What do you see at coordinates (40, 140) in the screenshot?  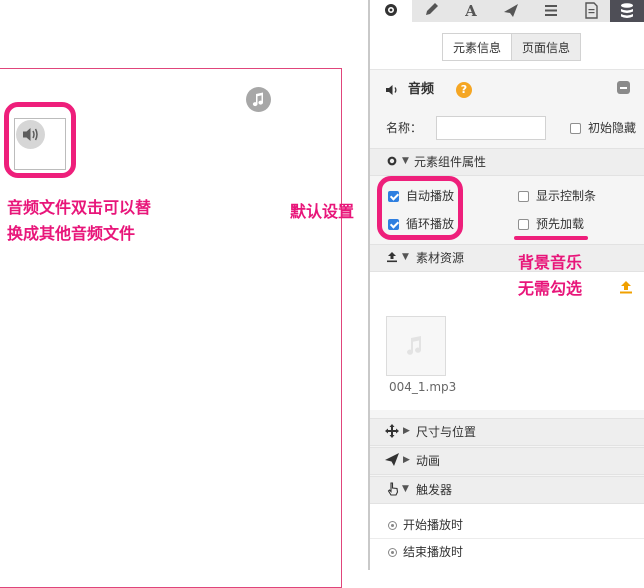 I see `audio-highlight-annotation` at bounding box center [40, 140].